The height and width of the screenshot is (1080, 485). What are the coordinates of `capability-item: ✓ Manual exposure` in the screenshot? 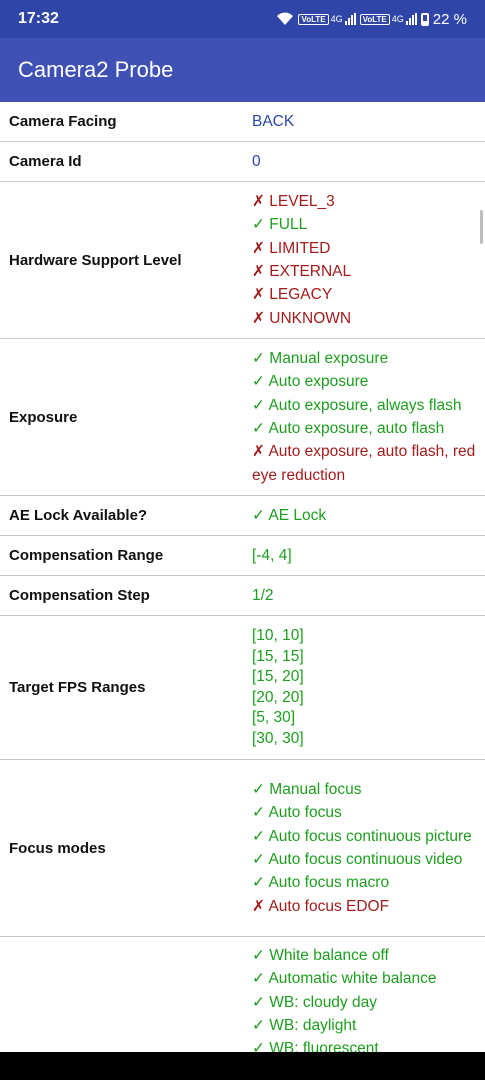 It's located at (364, 358).